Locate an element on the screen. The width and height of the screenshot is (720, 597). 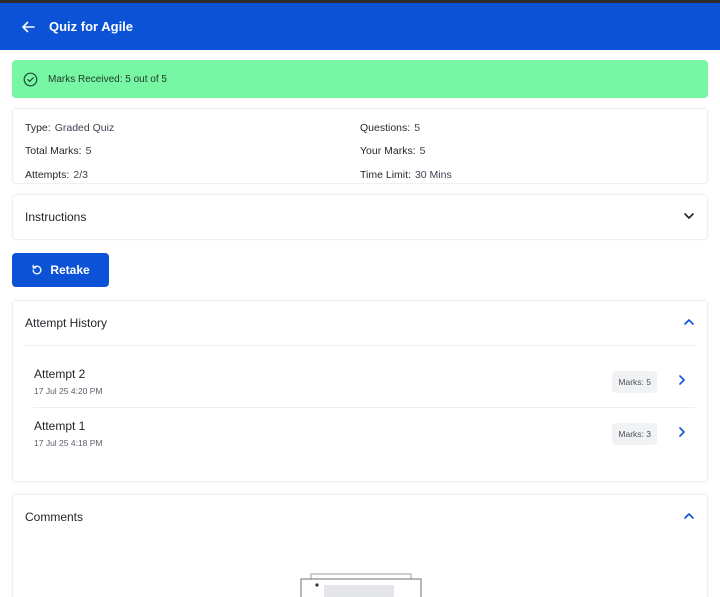
chevron-down-icon is located at coordinates (689, 217).